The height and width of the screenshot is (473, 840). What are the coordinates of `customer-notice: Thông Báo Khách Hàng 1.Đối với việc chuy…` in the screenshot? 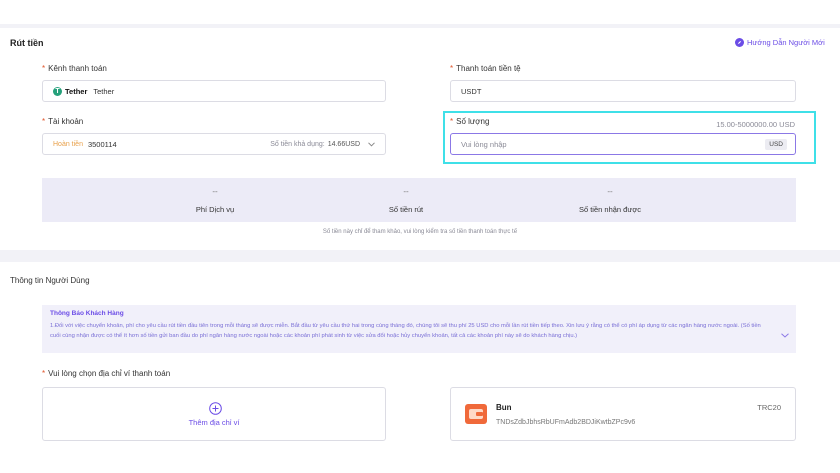 It's located at (419, 329).